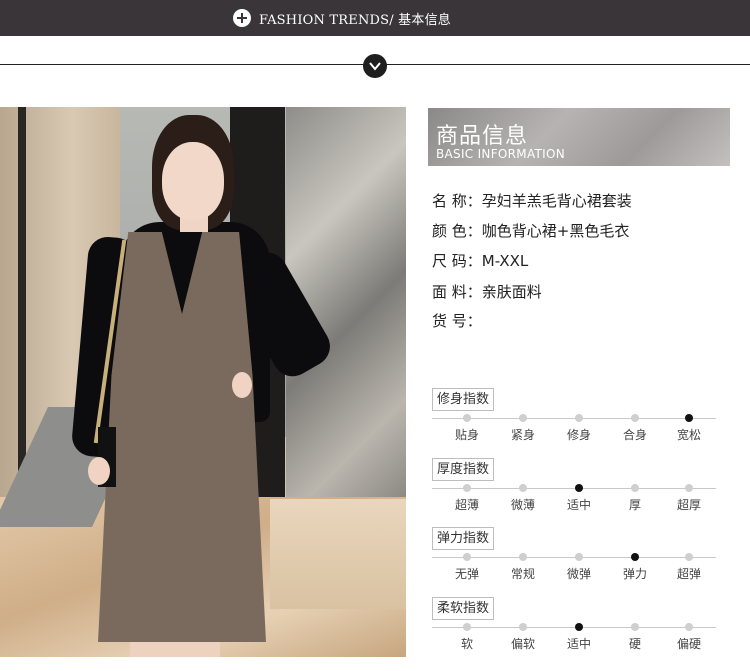  Describe the element at coordinates (531, 231) in the screenshot. I see `product-color-row: 颜 色：咖色背心裙+黑色毛衣` at that location.